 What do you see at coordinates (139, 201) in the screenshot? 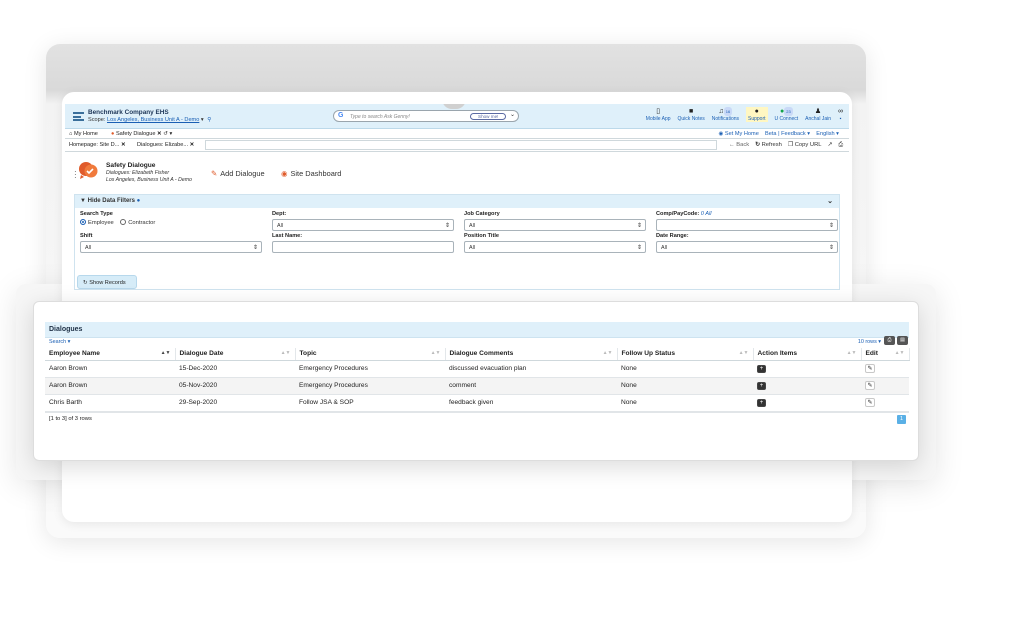
I see `info-icon: ●` at bounding box center [139, 201].